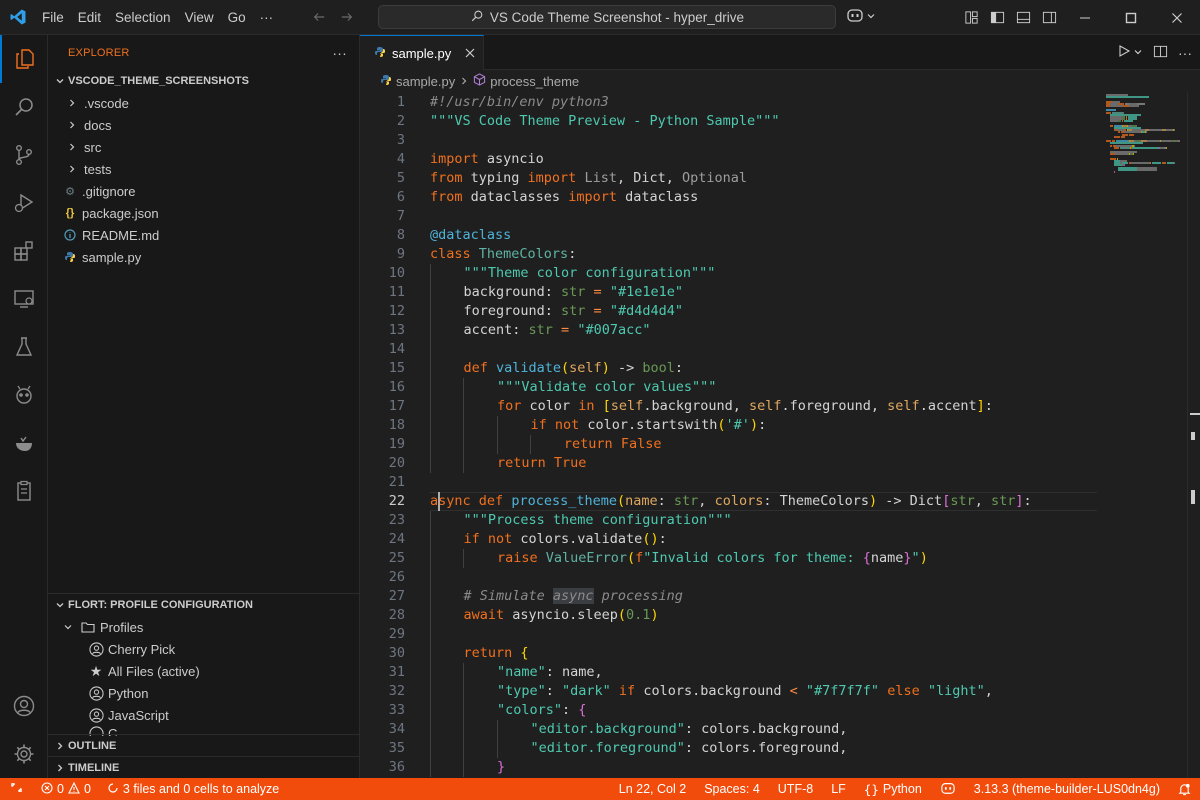 The image size is (1200, 800). Describe the element at coordinates (24, 443) in the screenshot. I see `docker-icon` at that location.